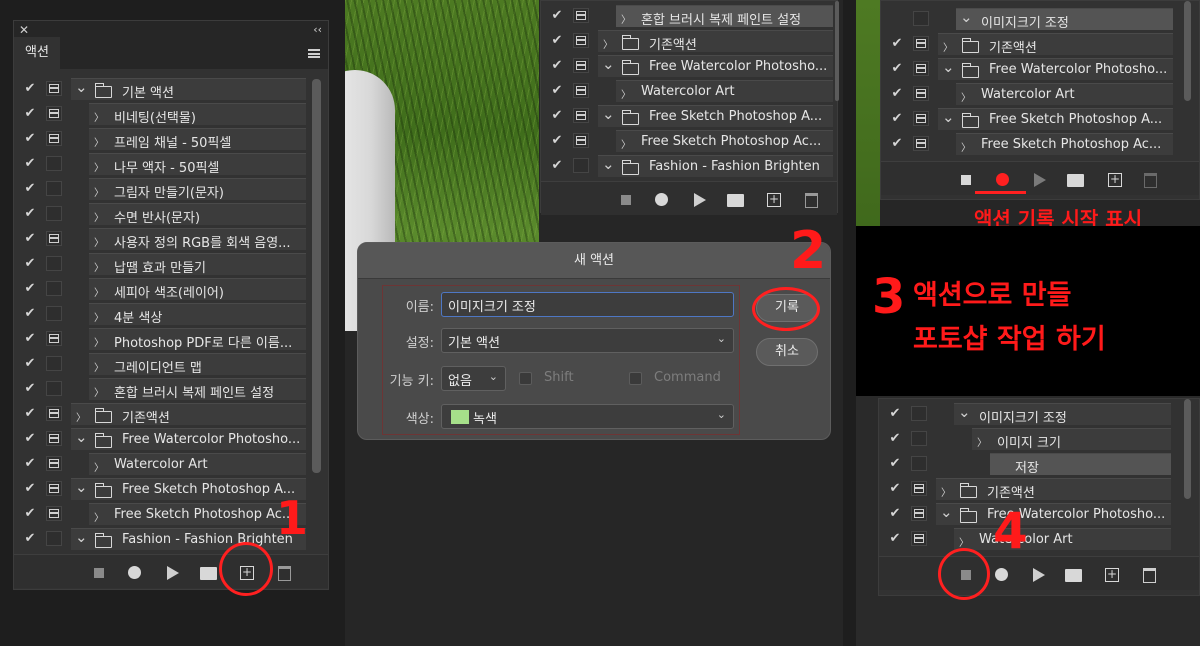 The width and height of the screenshot is (1200, 646). I want to click on action-row: ✔ 〉 혼합 브러시 복제 페인트 설정, so click(164, 388).